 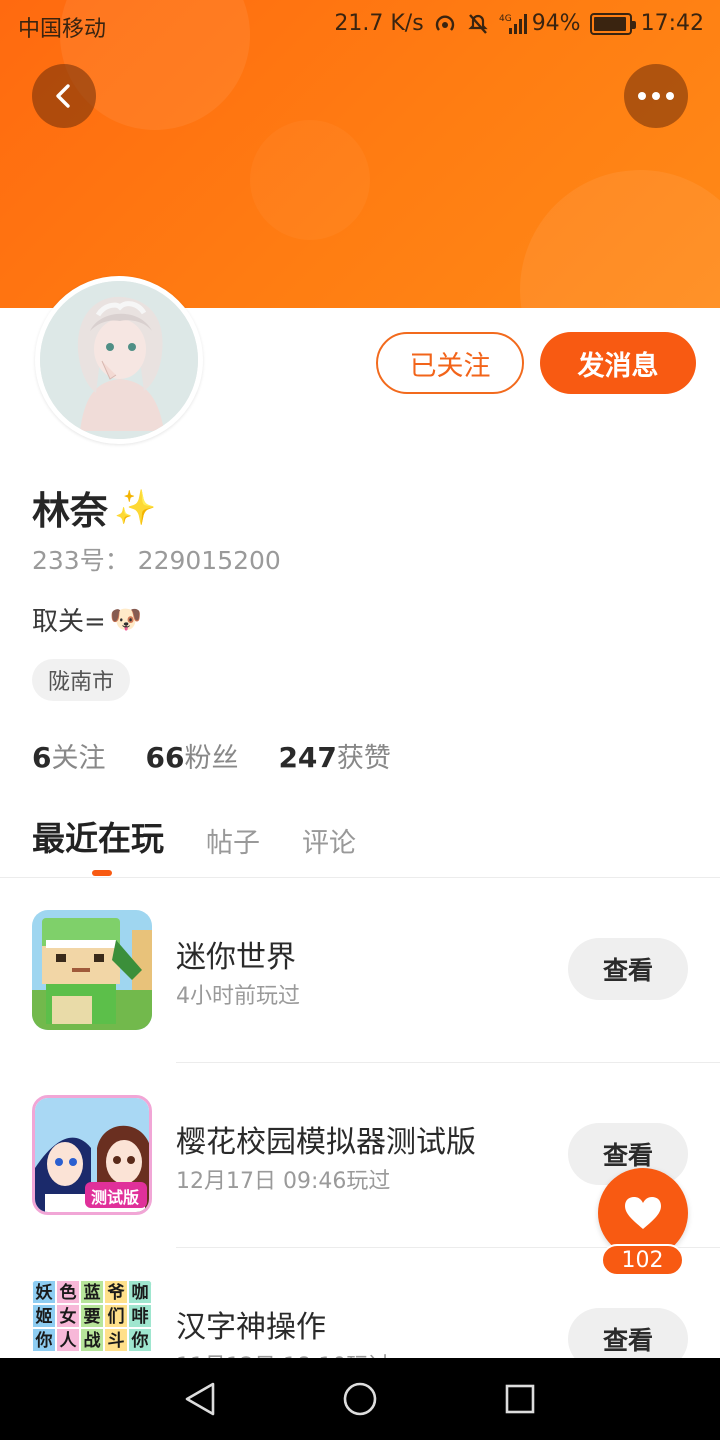 What do you see at coordinates (283, 1181) in the screenshot?
I see `game-last-played: 12月17日 09:46玩过` at bounding box center [283, 1181].